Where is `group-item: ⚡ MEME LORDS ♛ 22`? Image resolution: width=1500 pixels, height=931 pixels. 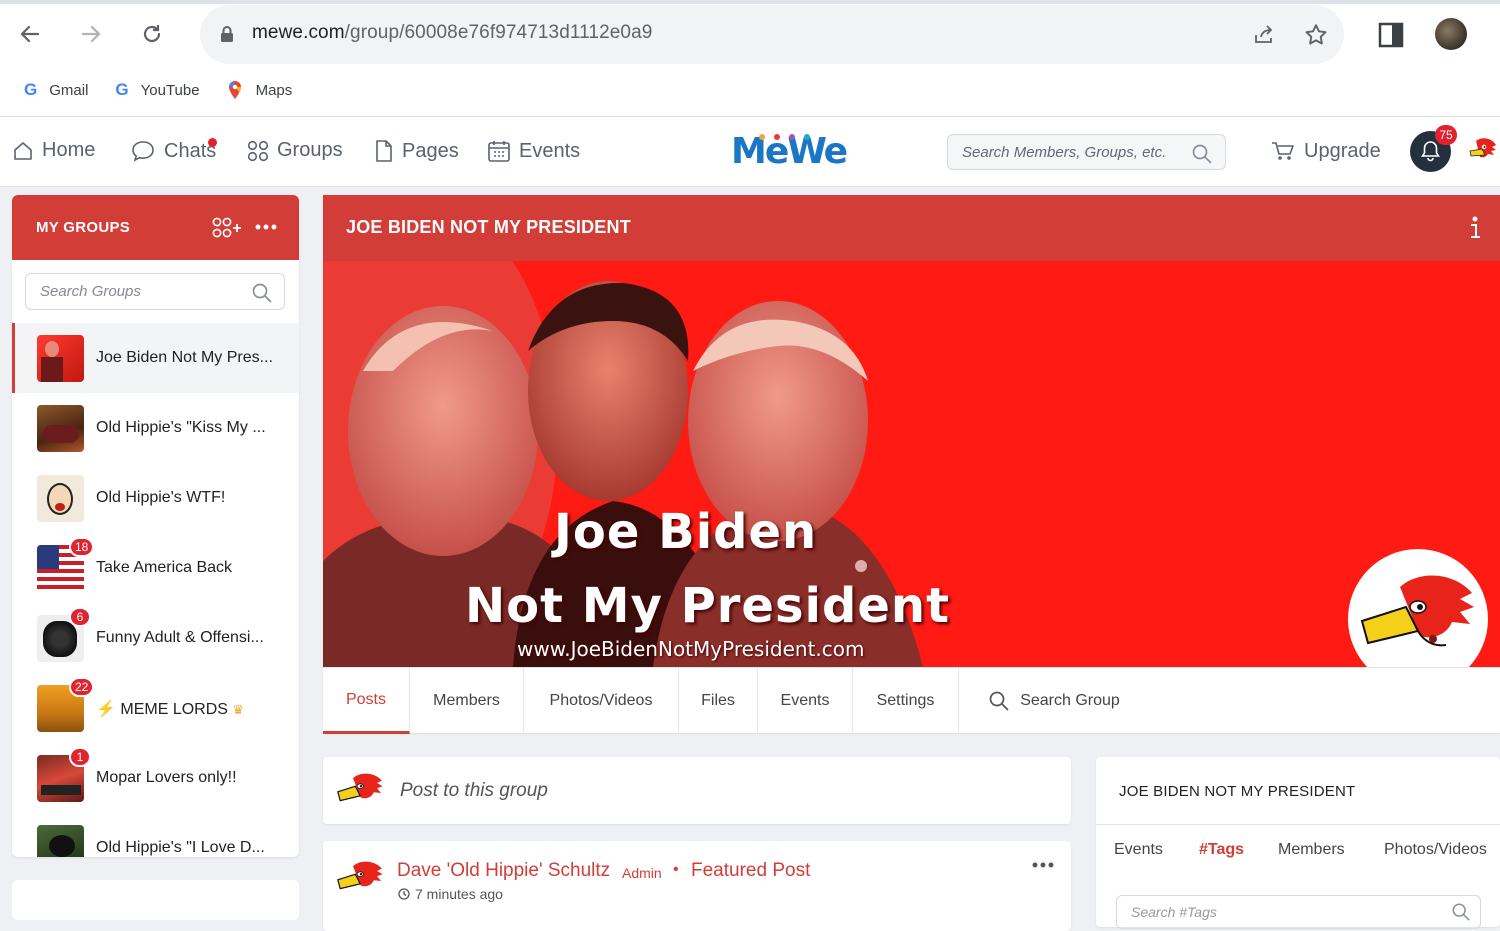 group-item: ⚡ MEME LORDS ♛ 22 is located at coordinates (155, 708).